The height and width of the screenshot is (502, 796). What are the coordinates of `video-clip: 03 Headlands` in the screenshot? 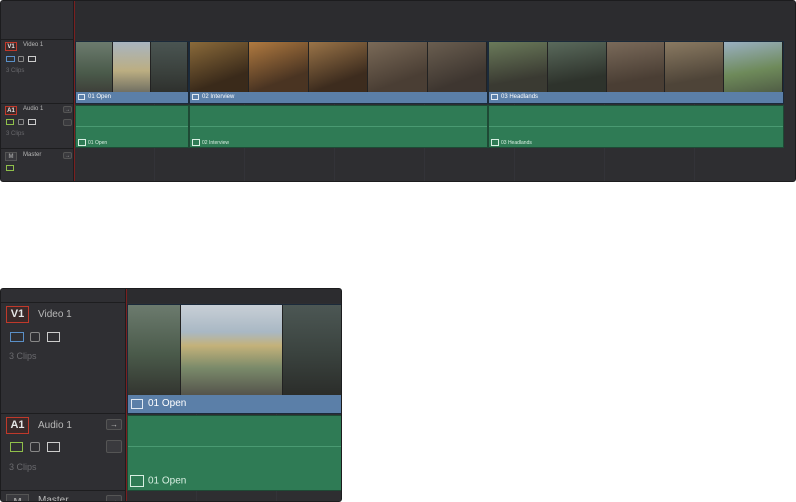 It's located at (636, 72).